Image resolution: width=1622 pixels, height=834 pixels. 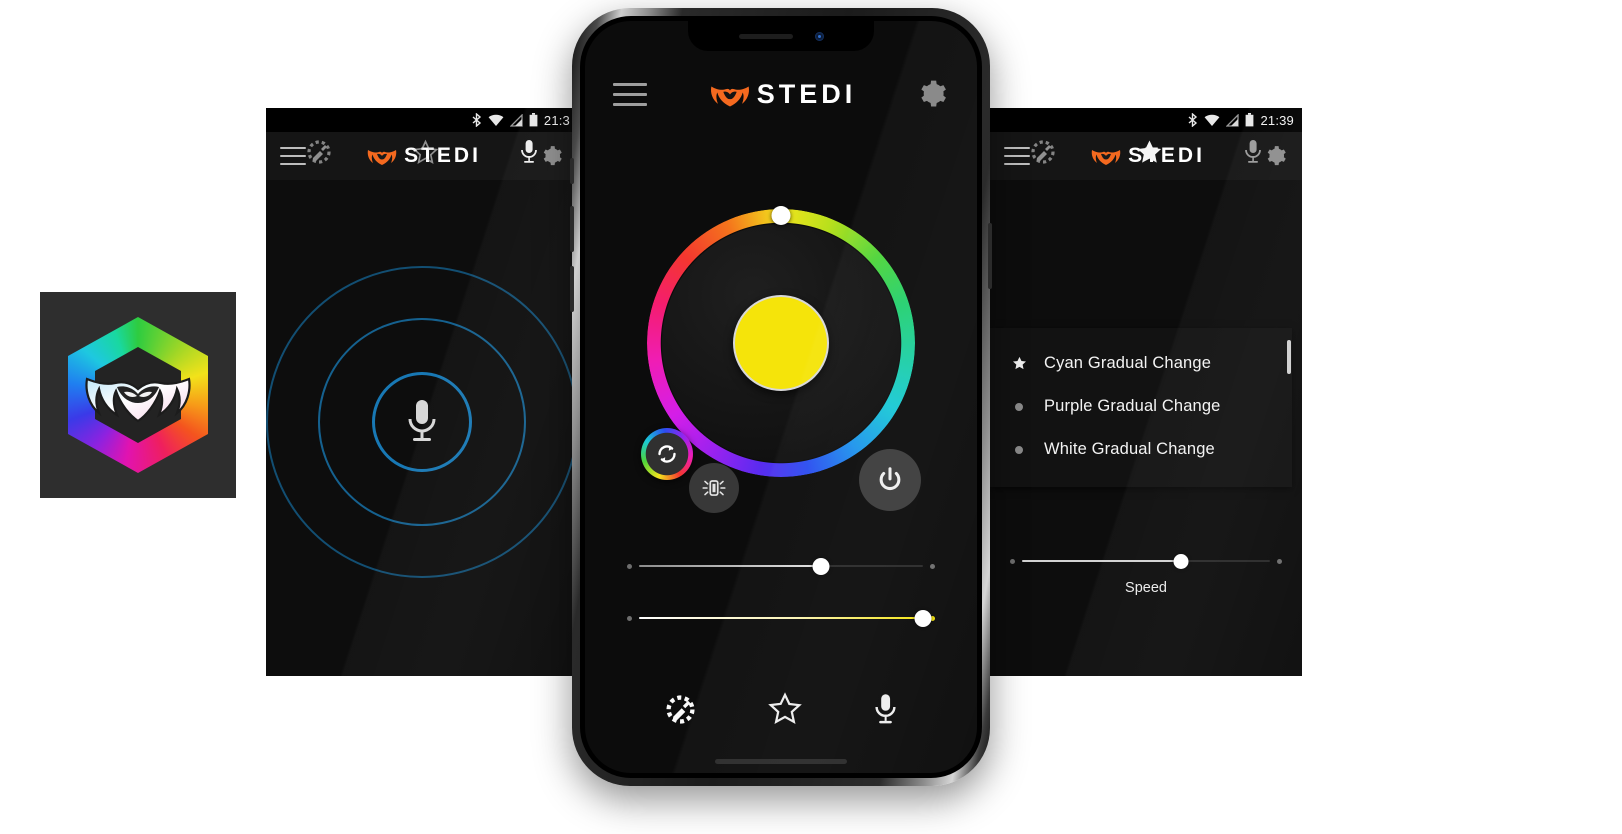 What do you see at coordinates (138, 400) in the screenshot?
I see `owl-wings-icon` at bounding box center [138, 400].